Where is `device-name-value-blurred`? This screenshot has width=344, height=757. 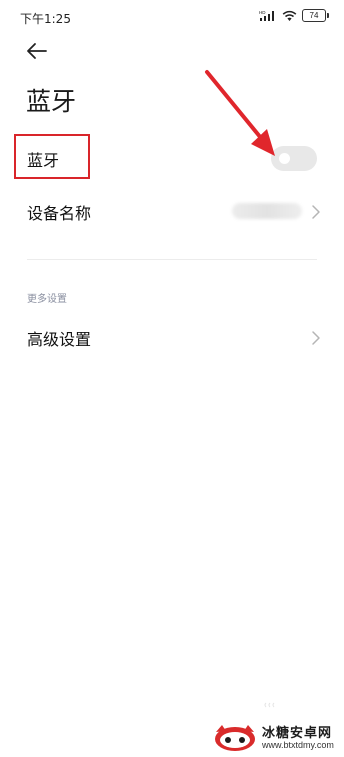 device-name-value-blurred is located at coordinates (267, 211).